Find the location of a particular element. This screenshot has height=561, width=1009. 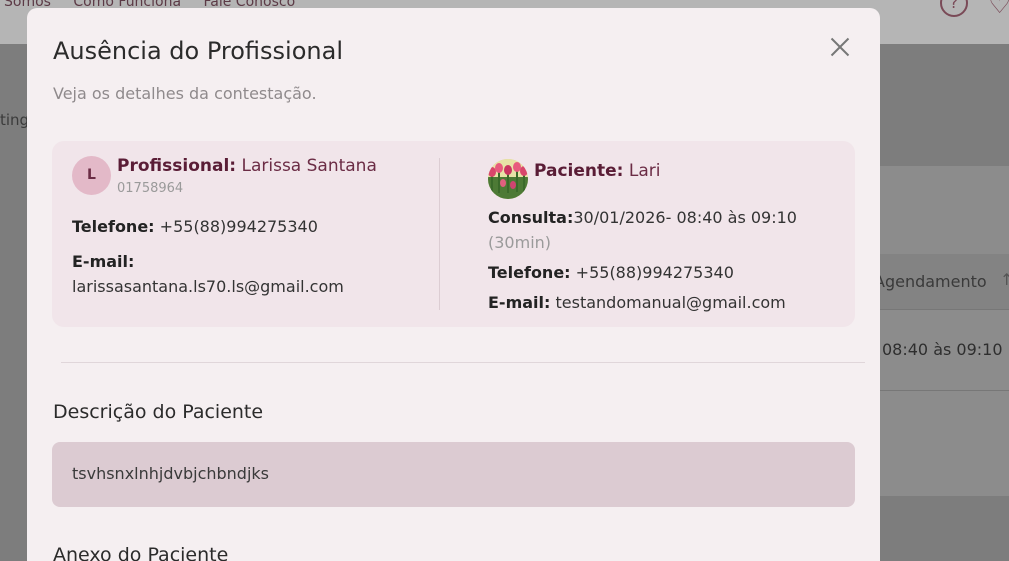

background-text-fragment: ting is located at coordinates (15, 120).